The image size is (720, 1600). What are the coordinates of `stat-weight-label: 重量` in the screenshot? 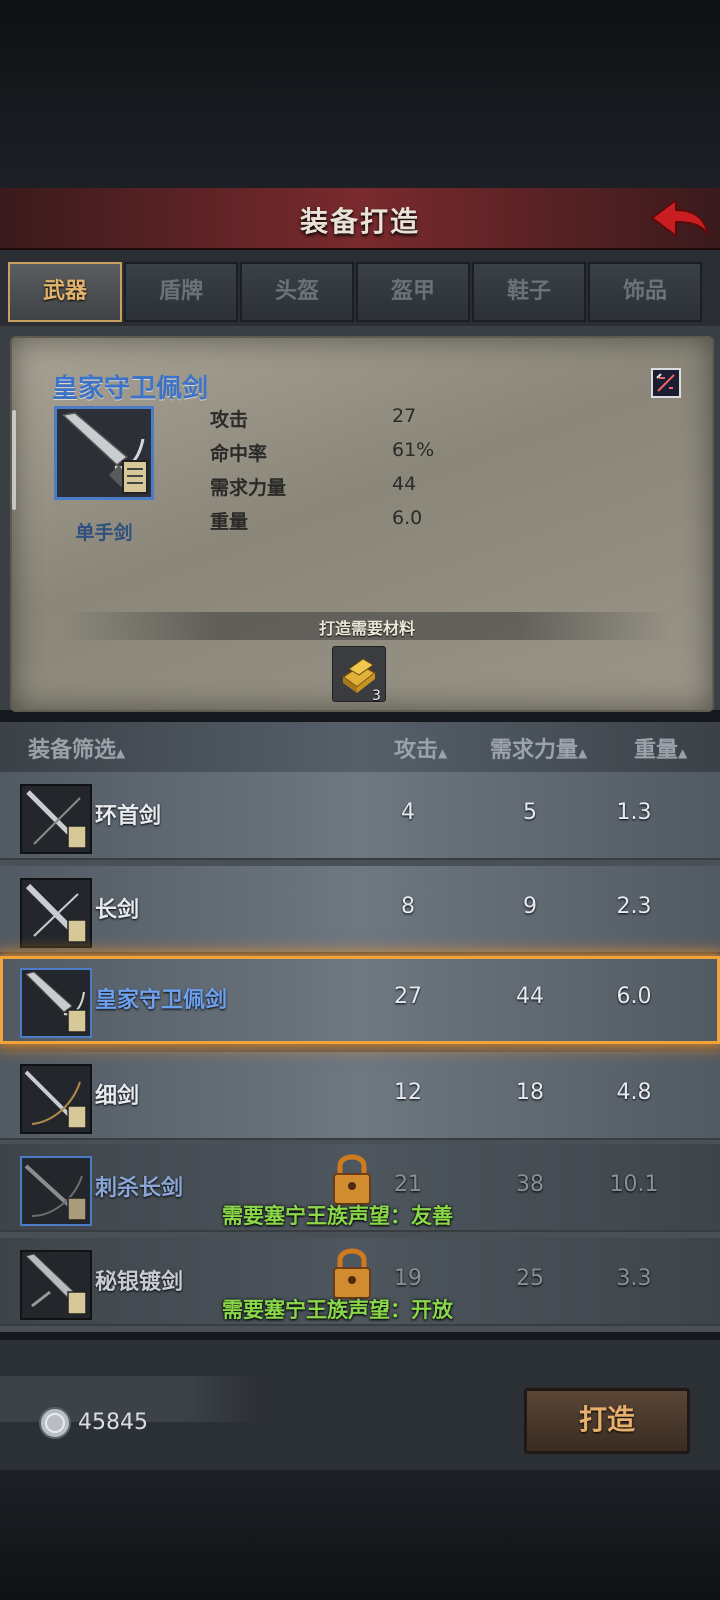 It's located at (229, 522).